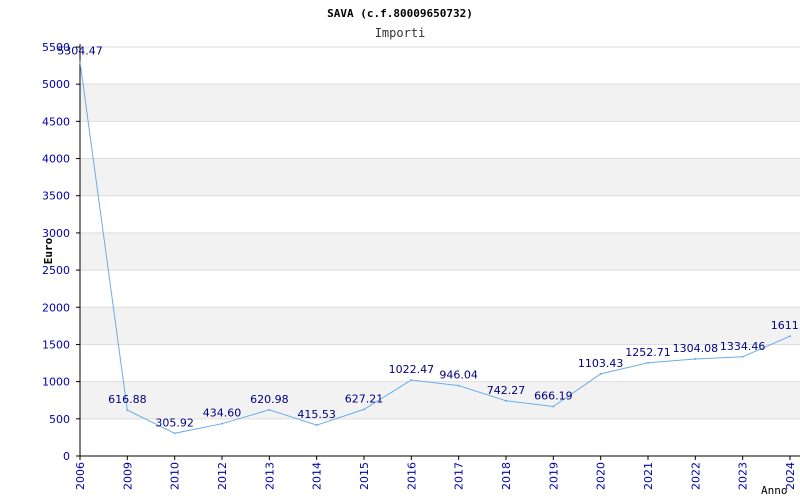 This screenshot has width=800, height=500. What do you see at coordinates (56, 270) in the screenshot?
I see `y-tick-label: 2500` at bounding box center [56, 270].